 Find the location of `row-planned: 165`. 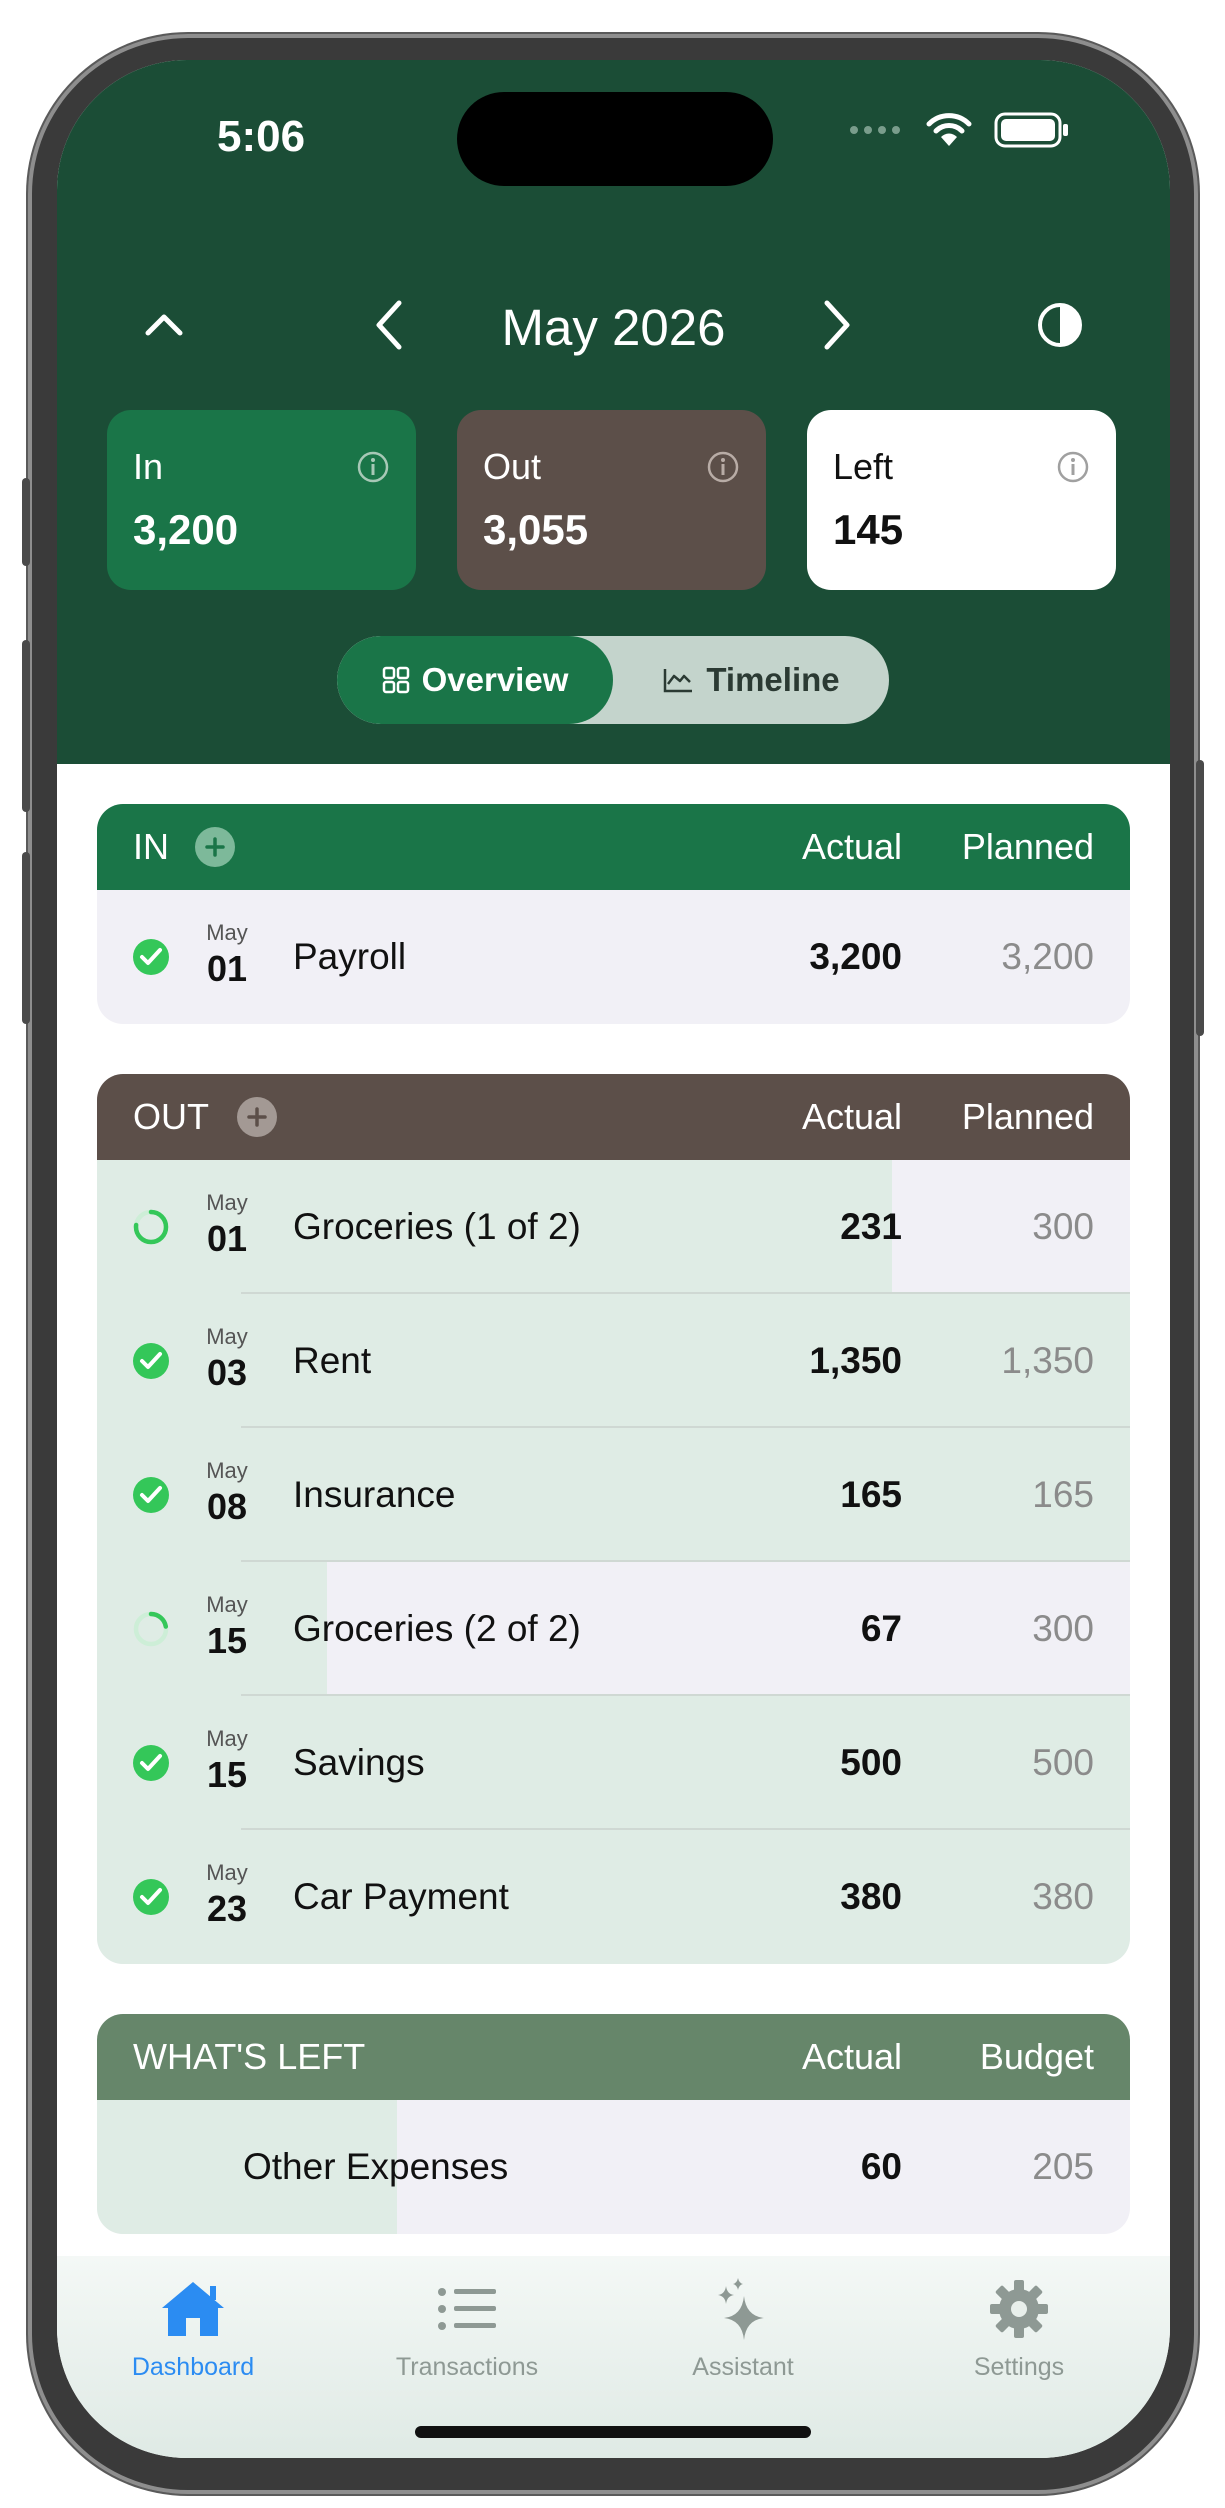

row-planned: 165 is located at coordinates (1063, 1494).